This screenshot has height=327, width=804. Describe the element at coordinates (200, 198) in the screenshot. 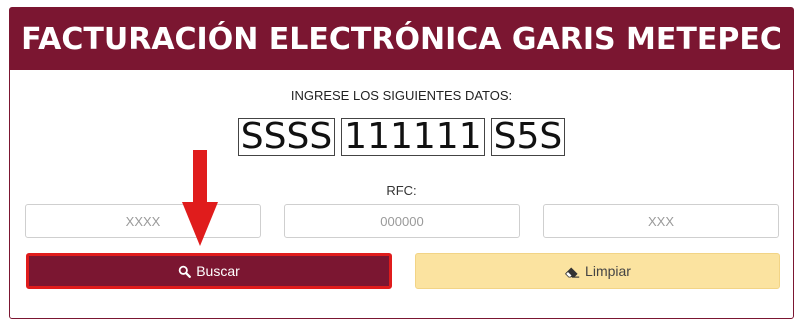

I see `annotation-arrow-icon` at that location.